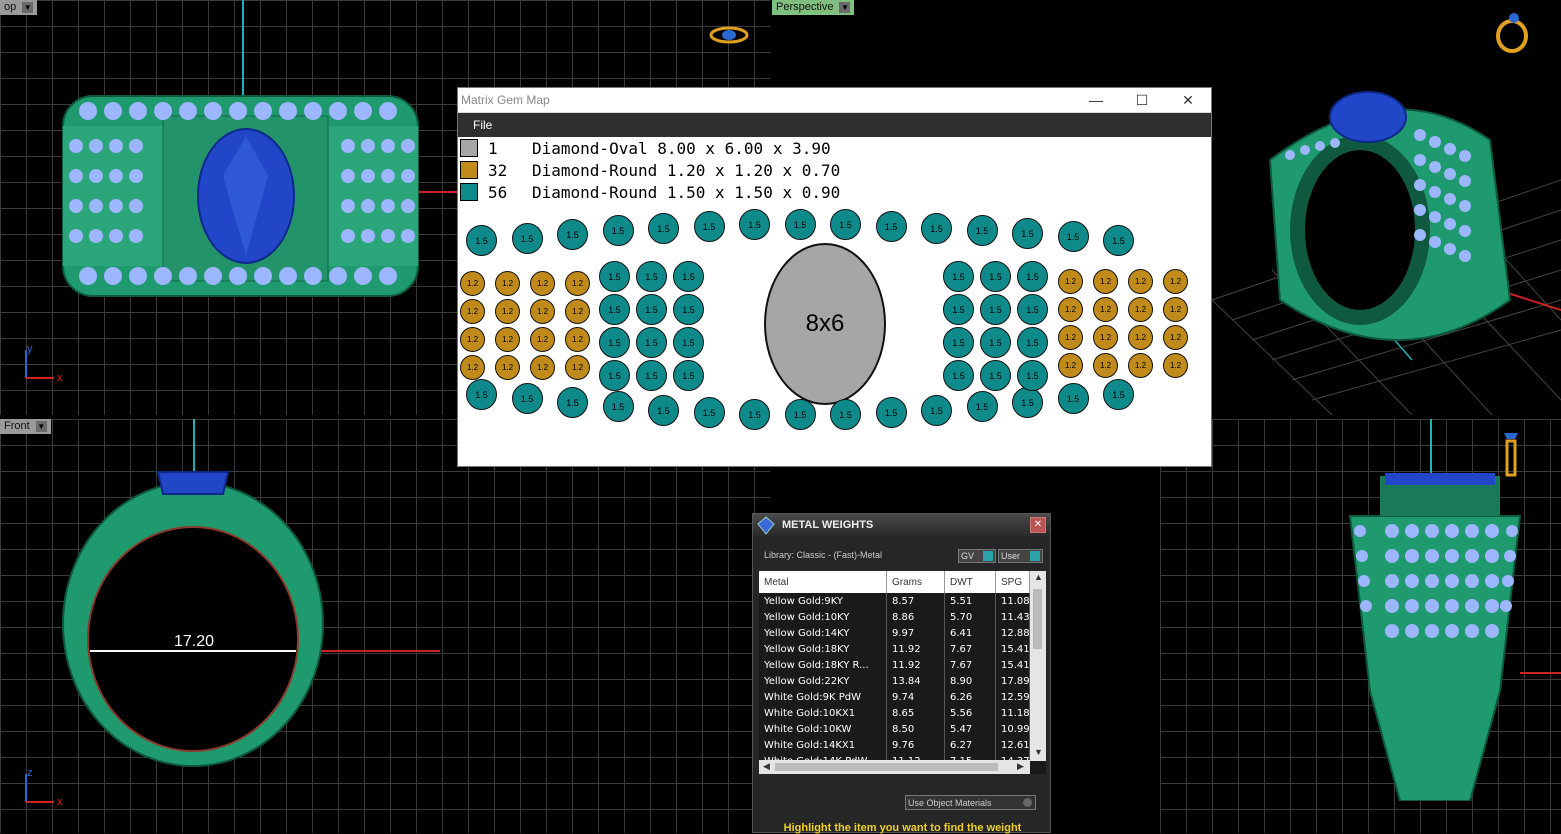  I want to click on table-row: Yellow Gold:18KY R... 11.92 7.67 15.41, so click(902, 665).